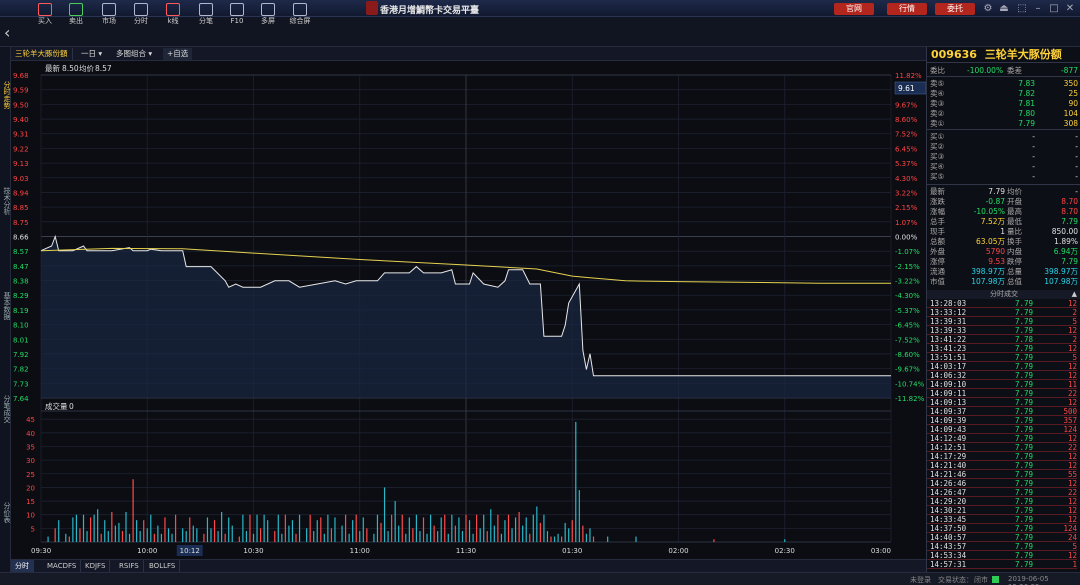 The image size is (1080, 585). What do you see at coordinates (30, 475) in the screenshot?
I see `volume-tick-label: 25` at bounding box center [30, 475].